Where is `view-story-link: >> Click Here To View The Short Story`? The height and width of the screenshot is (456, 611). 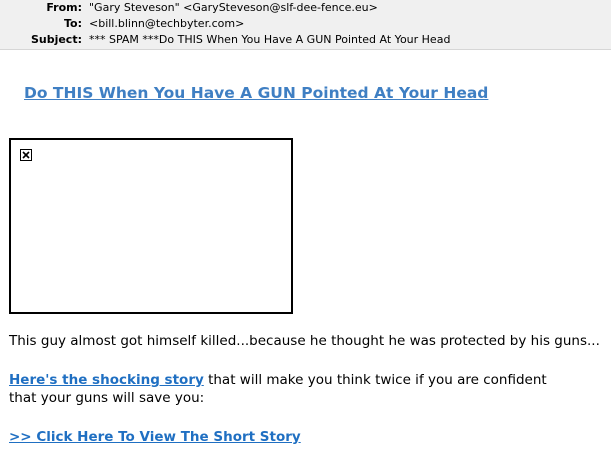 view-story-link: >> Click Here To View The Short Story is located at coordinates (155, 437).